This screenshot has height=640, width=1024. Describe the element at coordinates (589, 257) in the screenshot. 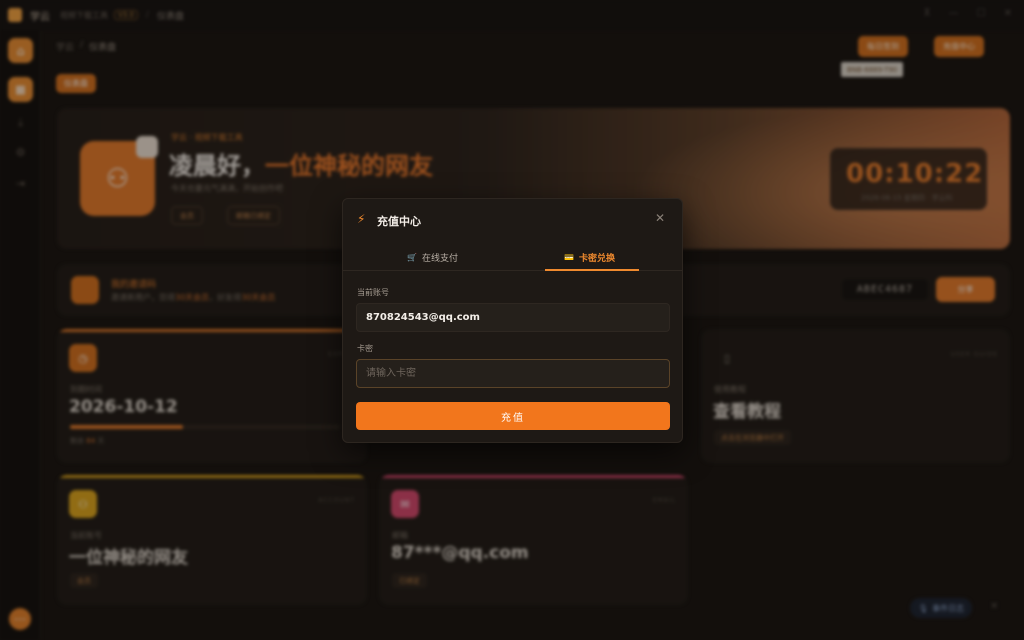

I see `tab-card-redeem: 💳 卡密兑换` at that location.